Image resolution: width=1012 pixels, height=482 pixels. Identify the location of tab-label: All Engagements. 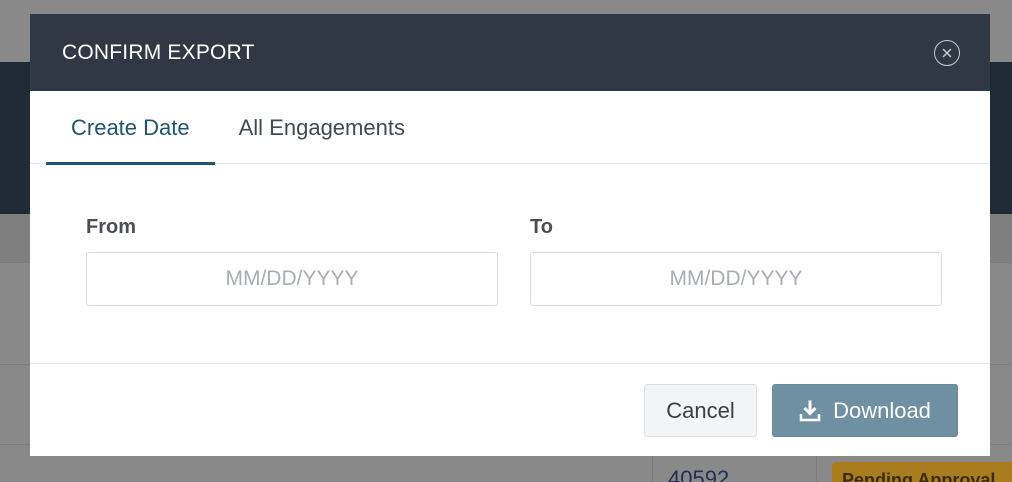
(321, 127).